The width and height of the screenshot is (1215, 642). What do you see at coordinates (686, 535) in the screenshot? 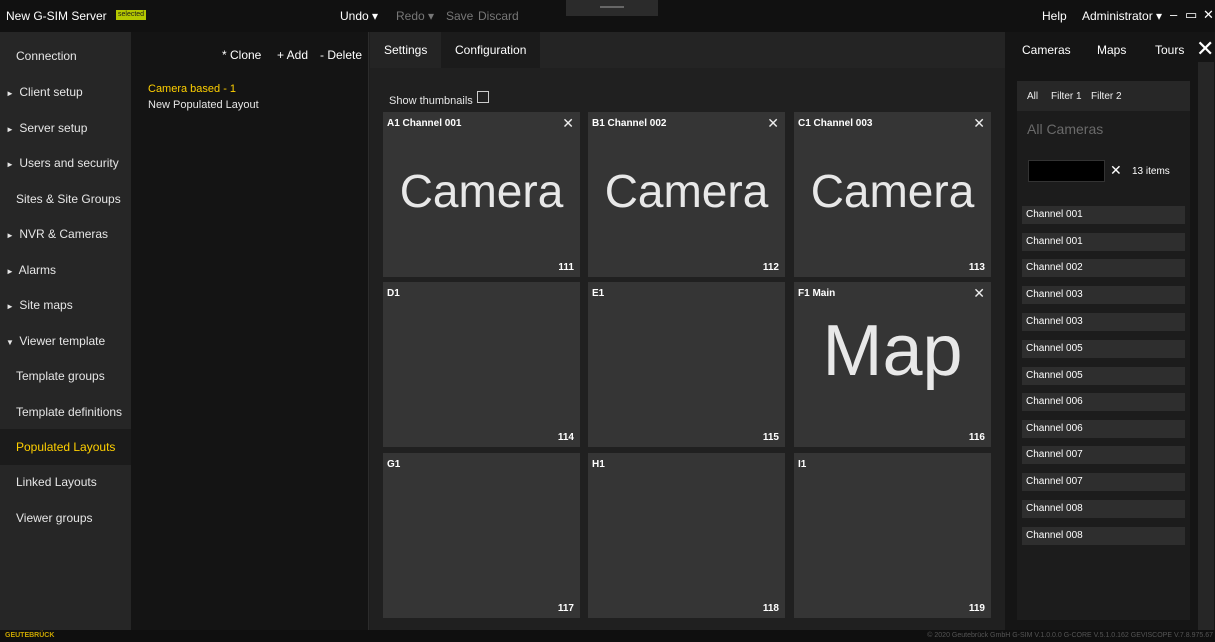
I see `layout-tile-h1: H1 118` at bounding box center [686, 535].